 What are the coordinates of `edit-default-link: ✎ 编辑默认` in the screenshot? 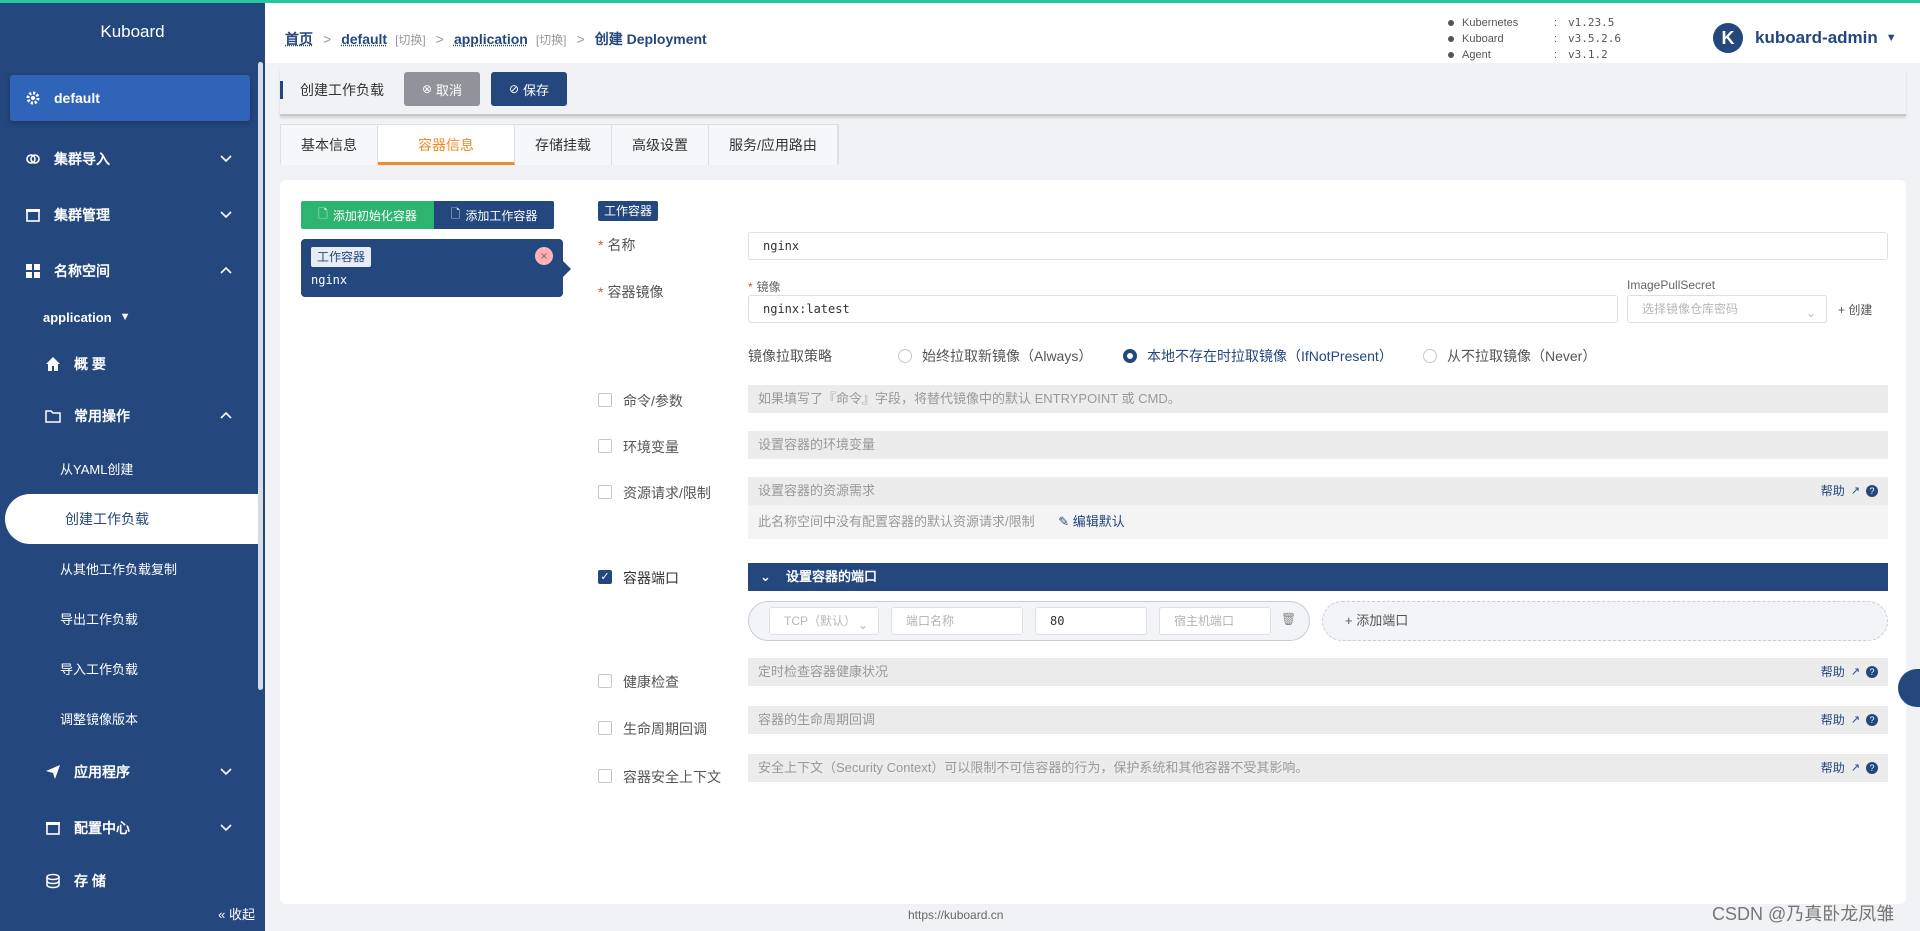 It's located at (1091, 521).